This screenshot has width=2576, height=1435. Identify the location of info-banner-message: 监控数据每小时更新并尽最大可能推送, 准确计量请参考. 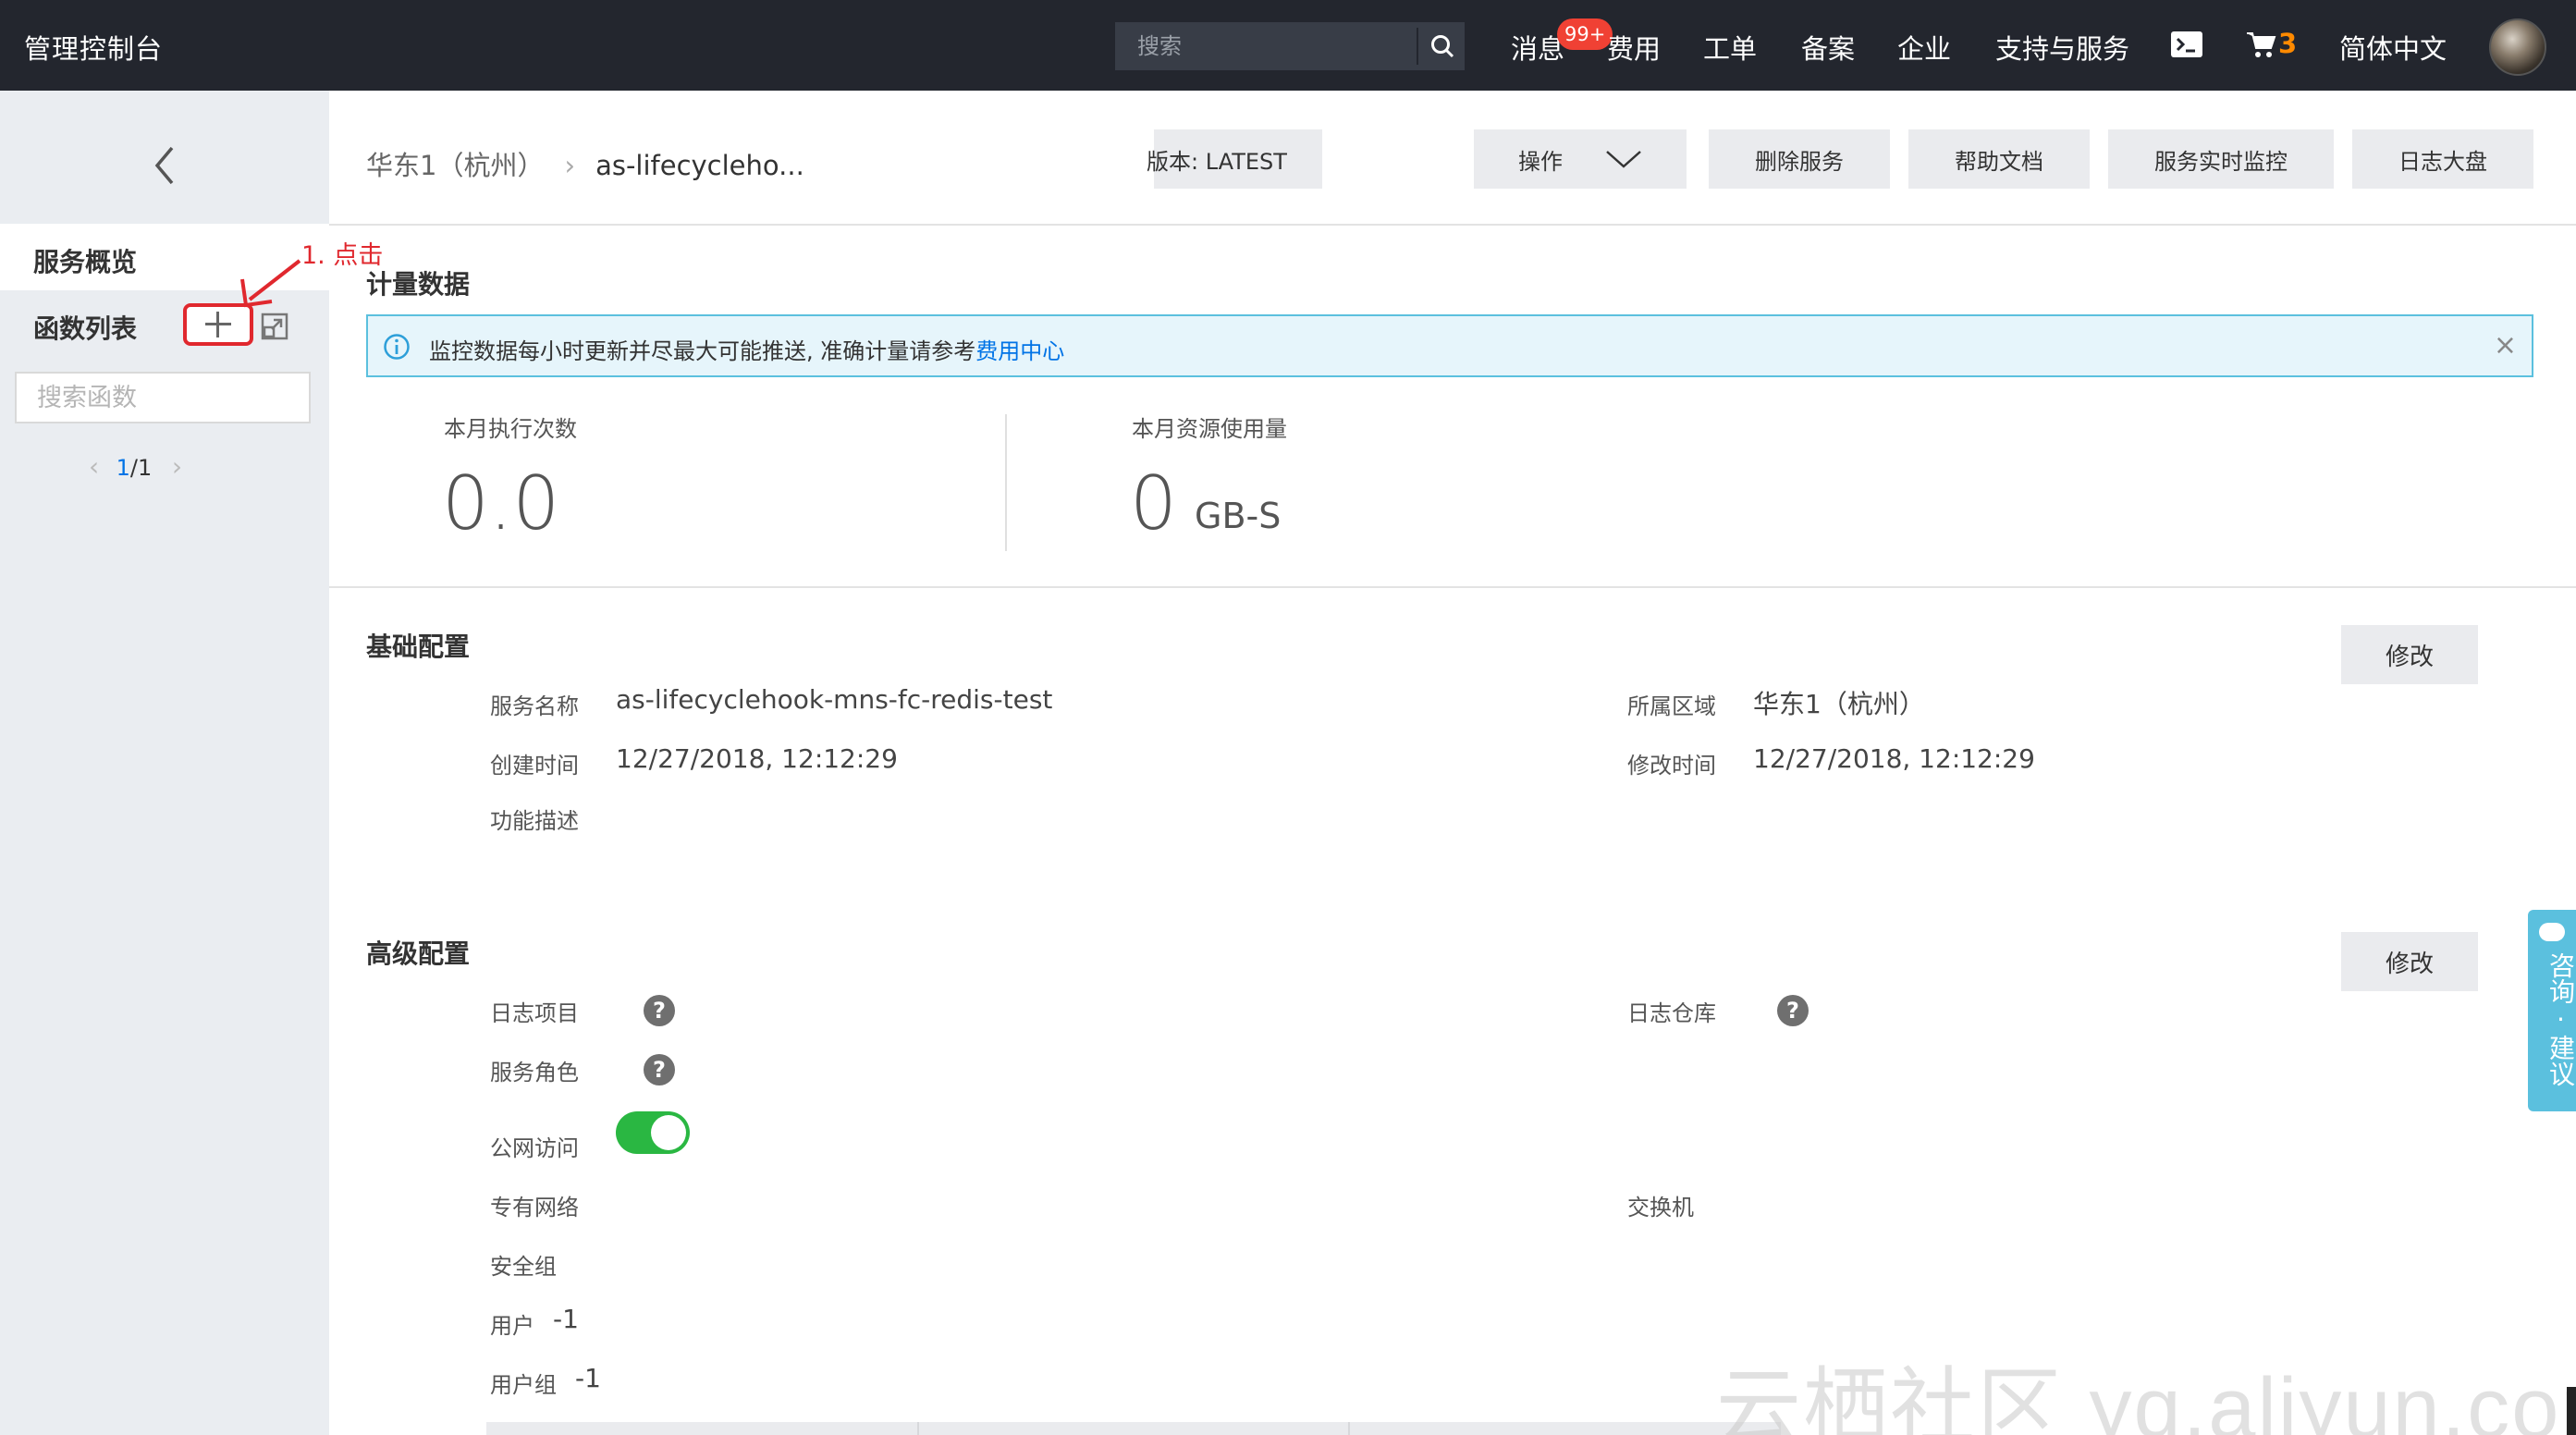
(703, 351).